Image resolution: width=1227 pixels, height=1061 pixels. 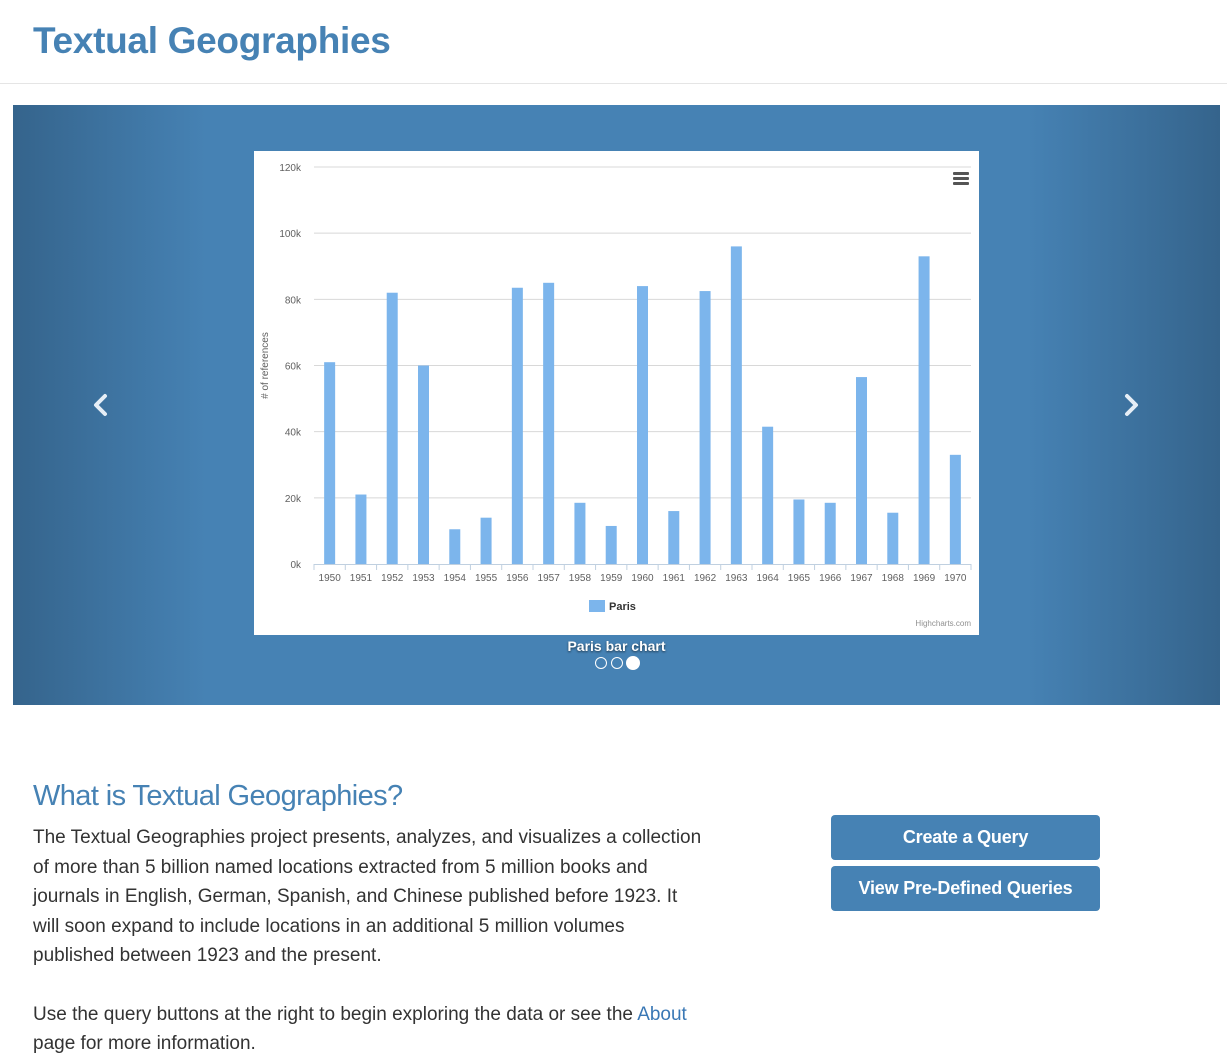 What do you see at coordinates (830, 533) in the screenshot?
I see `bar-1966` at bounding box center [830, 533].